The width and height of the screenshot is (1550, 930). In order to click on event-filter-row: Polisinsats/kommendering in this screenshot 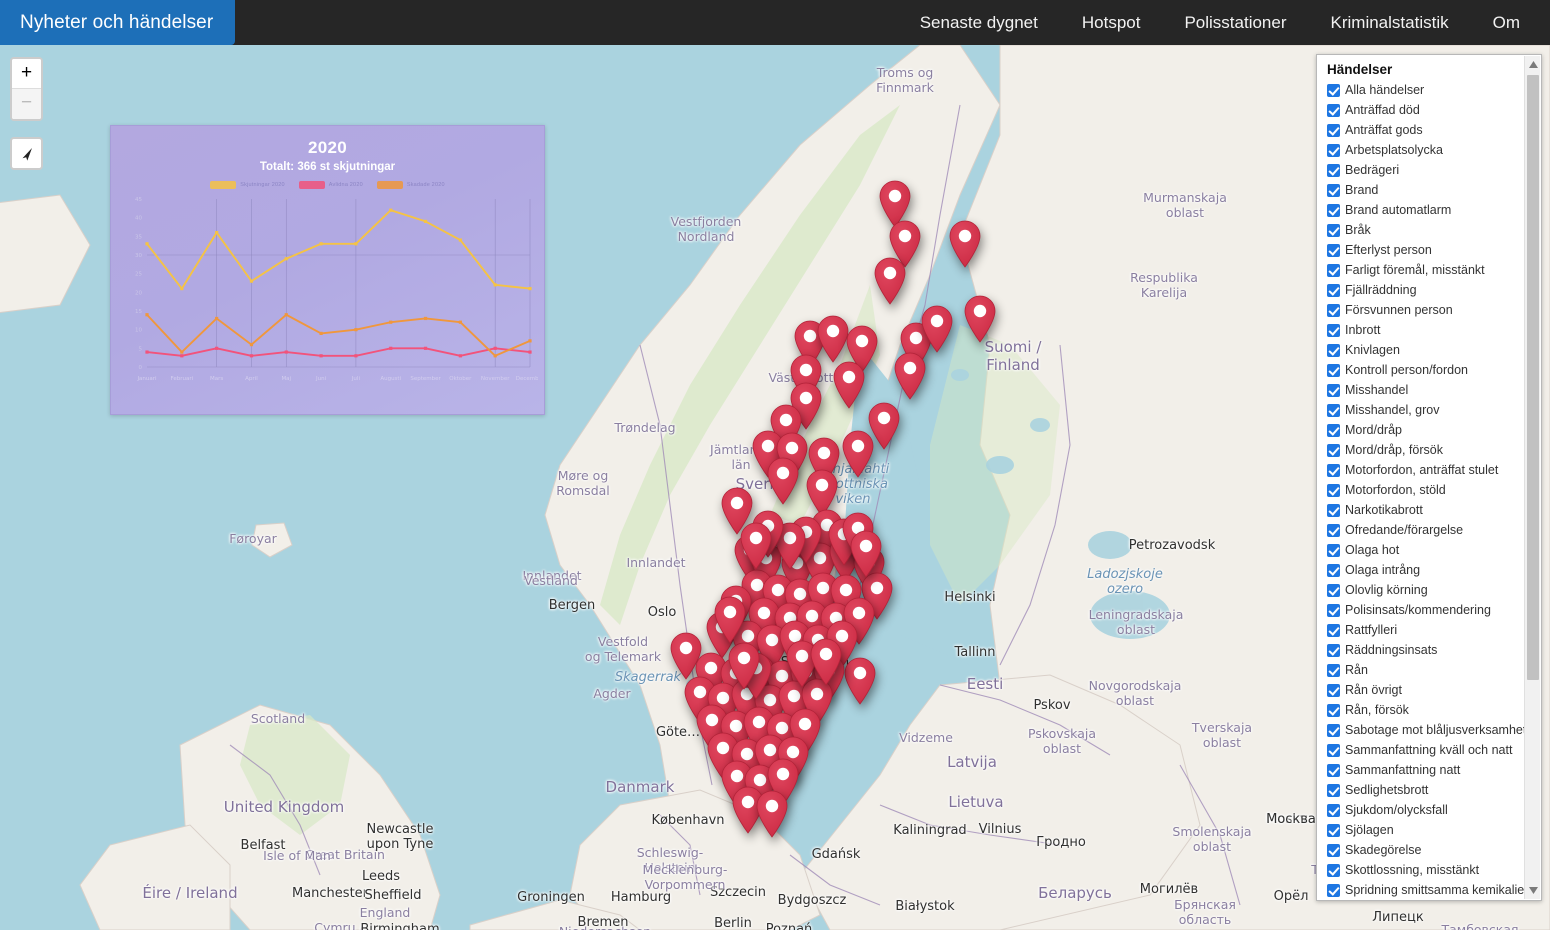, I will do `click(1432, 610)`.